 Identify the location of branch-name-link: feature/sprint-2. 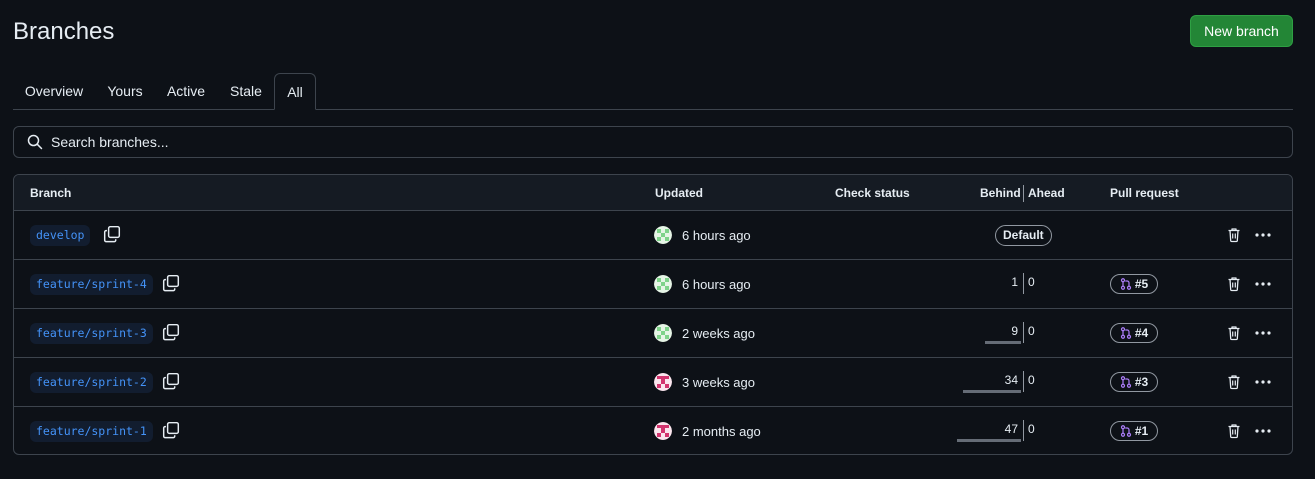
(91, 382).